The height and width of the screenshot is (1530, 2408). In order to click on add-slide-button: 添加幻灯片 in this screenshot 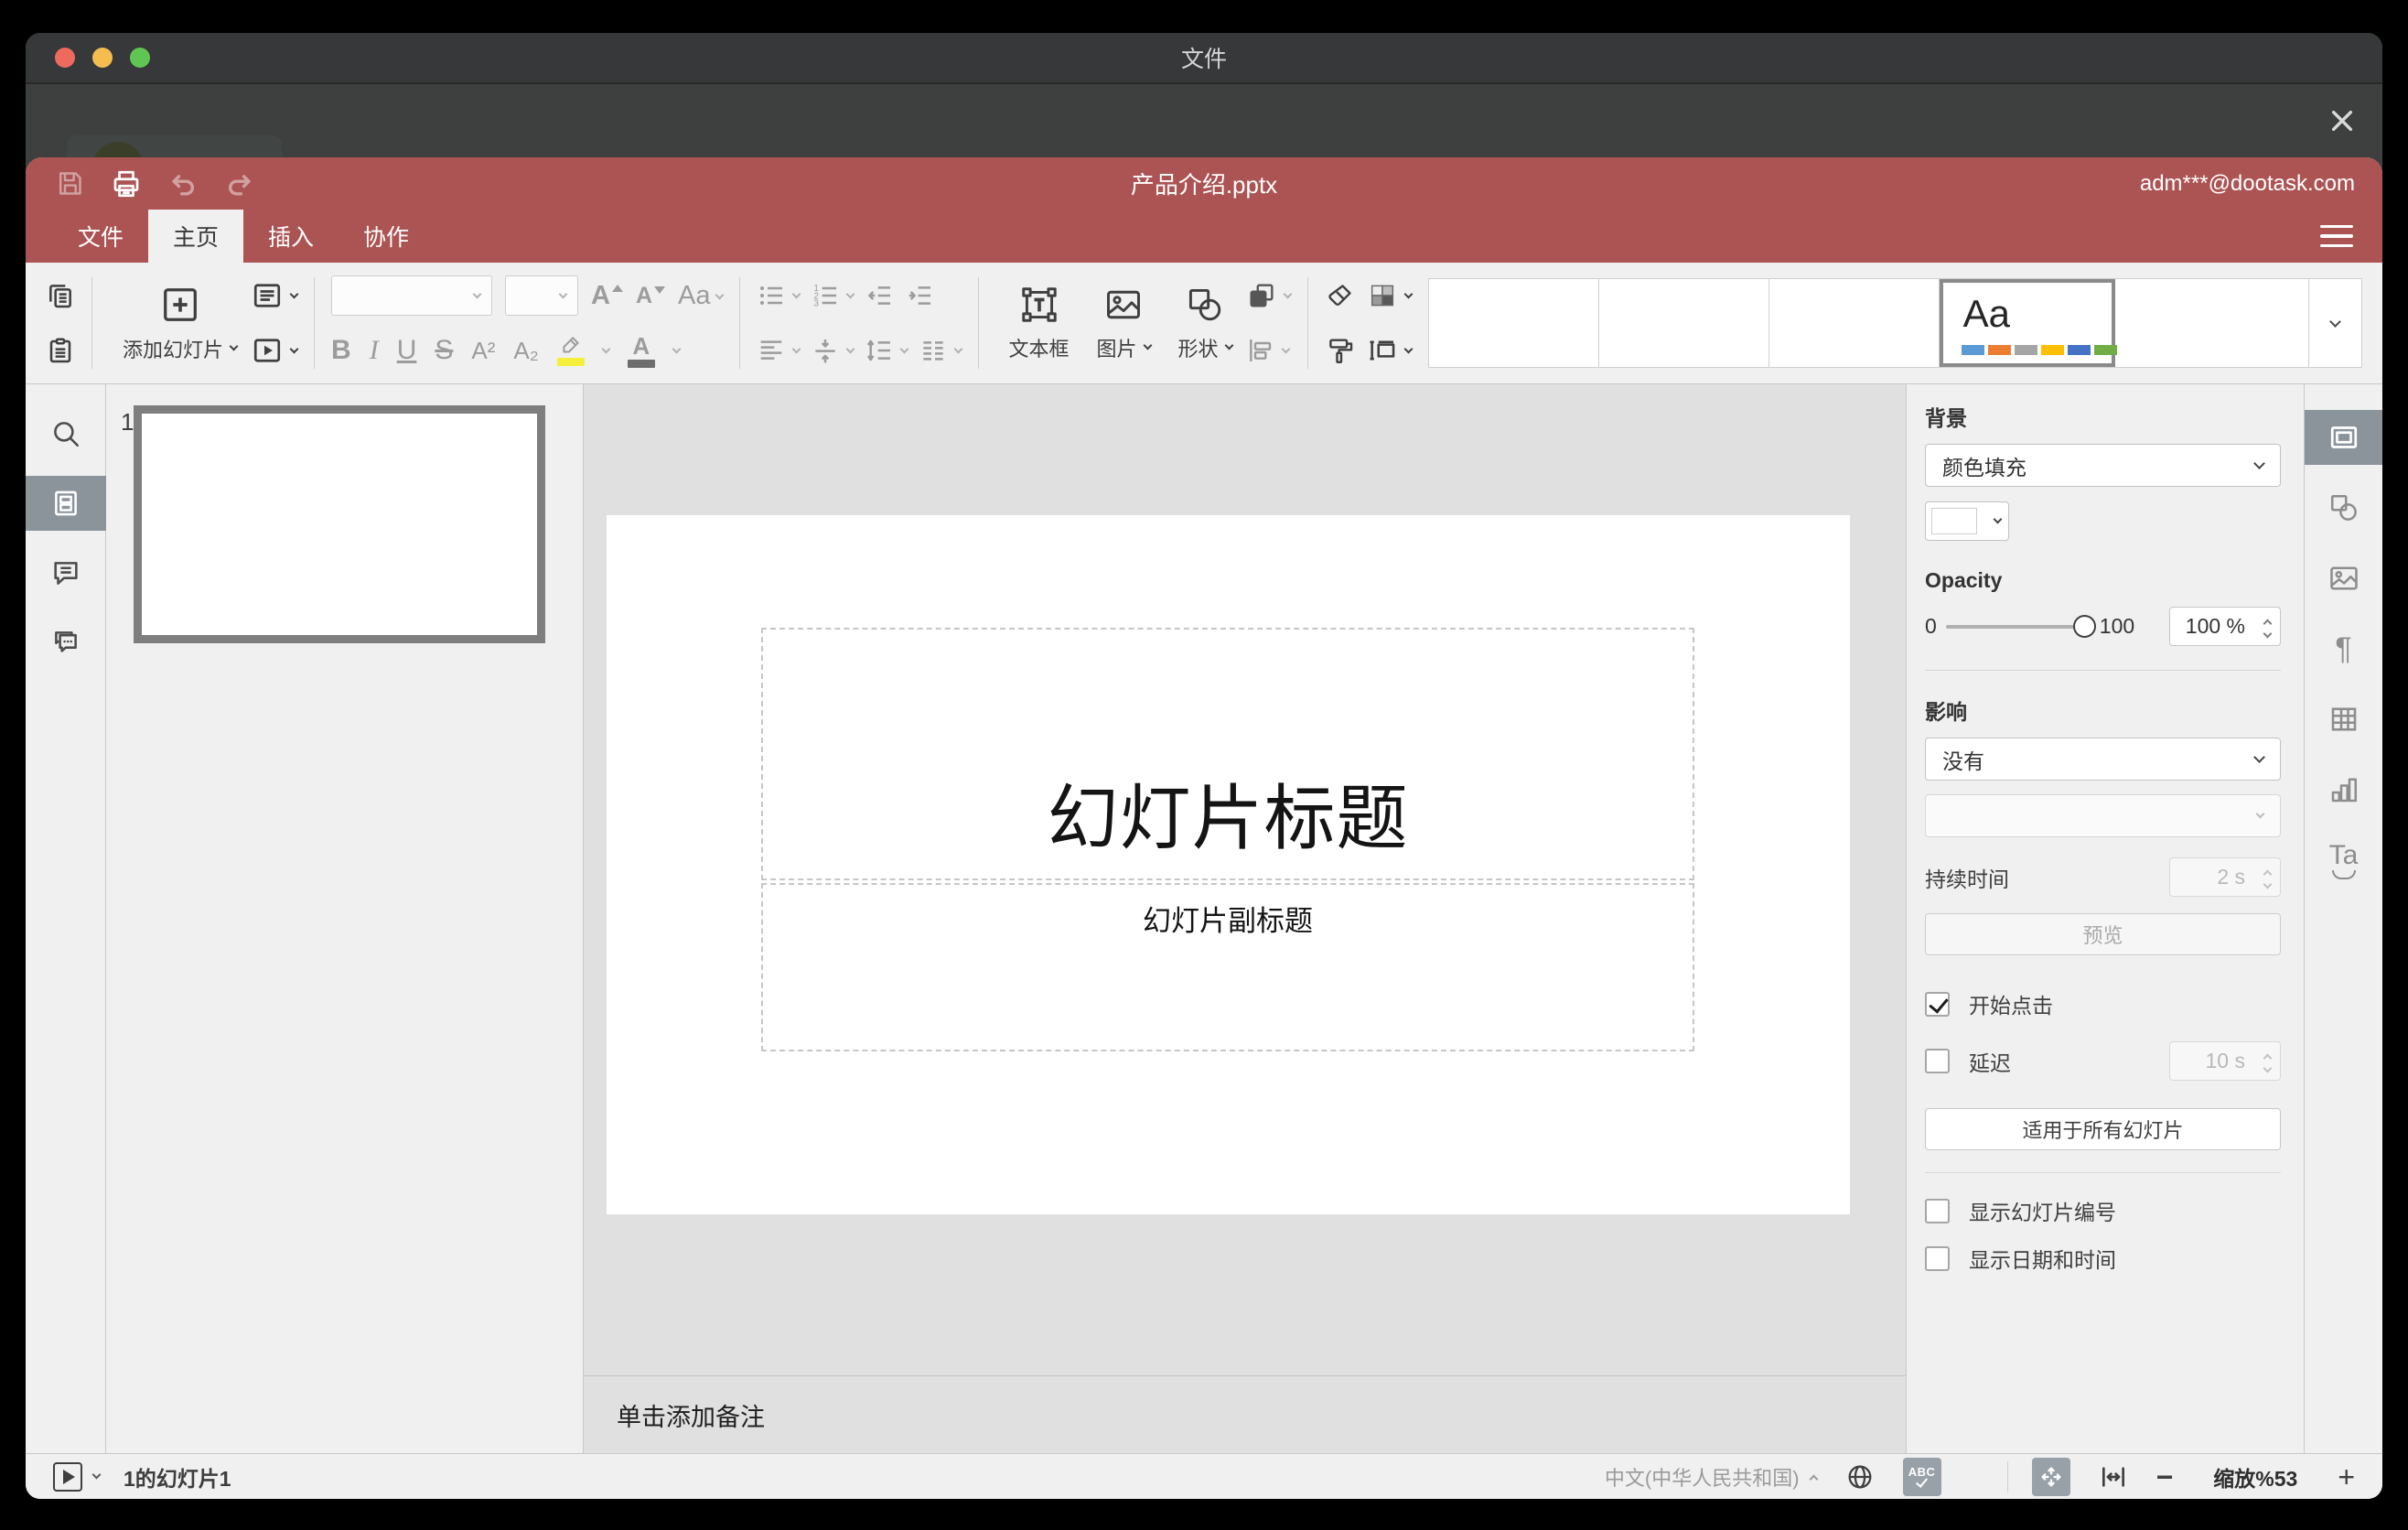, I will do `click(180, 323)`.